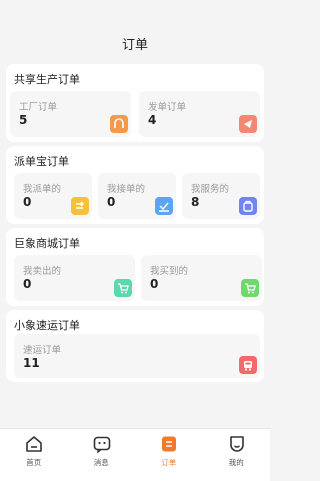 The image size is (320, 481). I want to click on card-sold: 我卖出的 0, so click(74, 278).